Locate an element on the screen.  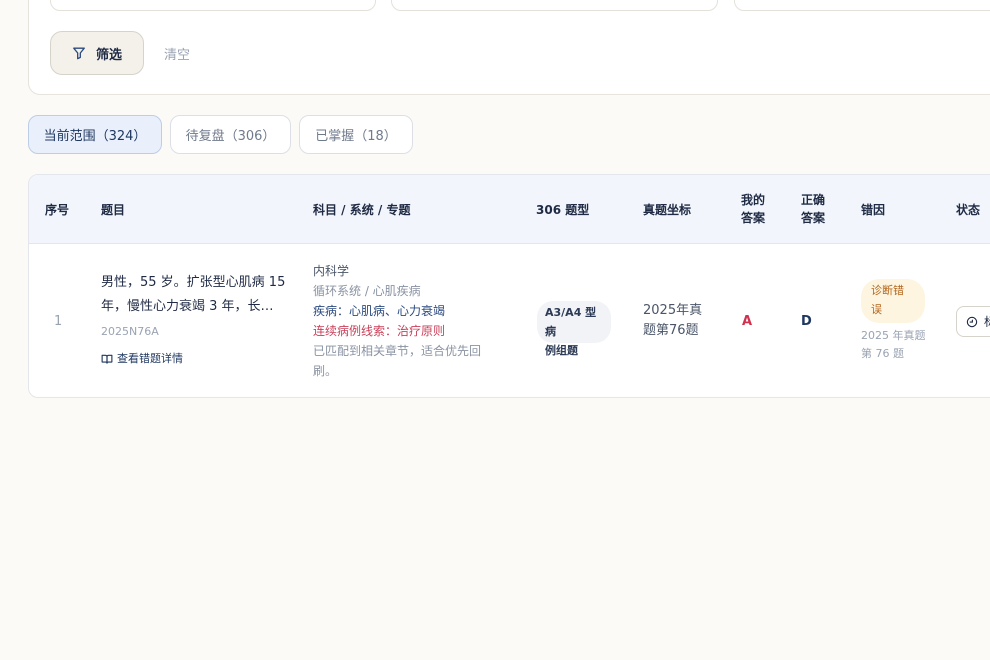
clock-icon is located at coordinates (972, 321).